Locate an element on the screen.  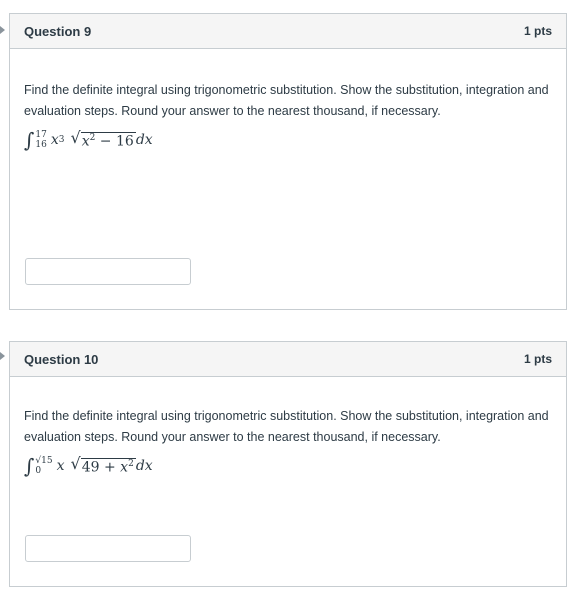
integral-expression: ∫ √15 0 x √ 49 + x2 dx is located at coordinates (88, 466).